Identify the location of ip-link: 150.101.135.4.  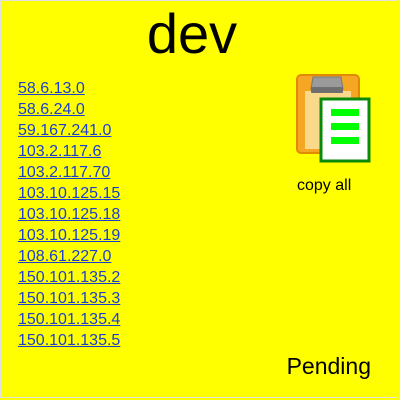
(69, 319).